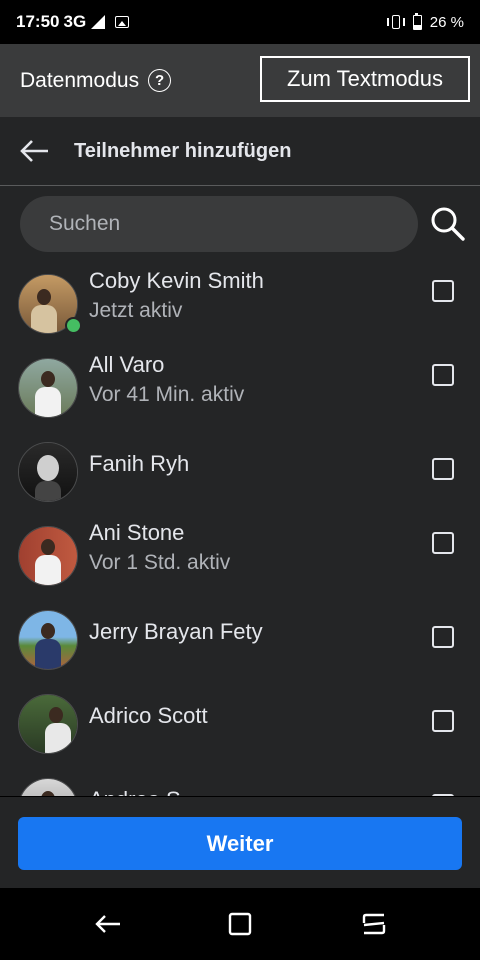 This screenshot has height=960, width=480. I want to click on navigation-bar, so click(240, 924).